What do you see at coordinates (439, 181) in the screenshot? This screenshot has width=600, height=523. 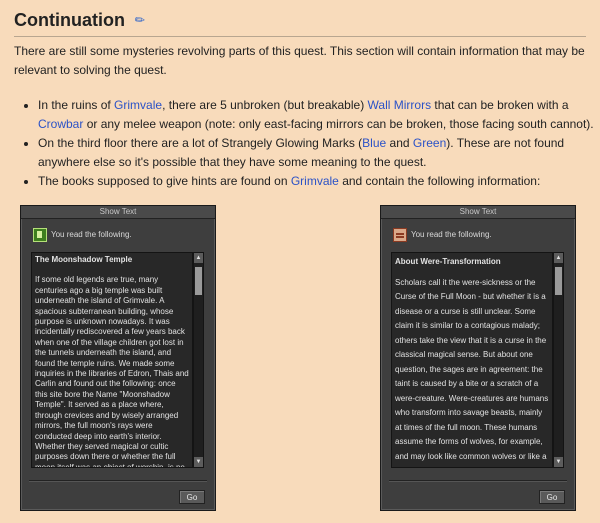 I see `bullet-text: and contain the following information:` at bounding box center [439, 181].